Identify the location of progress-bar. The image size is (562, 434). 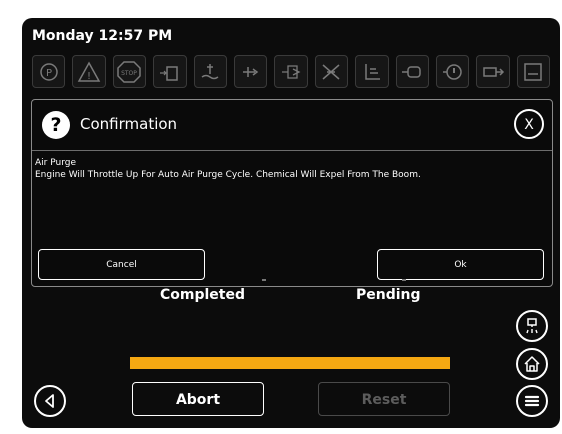
(290, 363).